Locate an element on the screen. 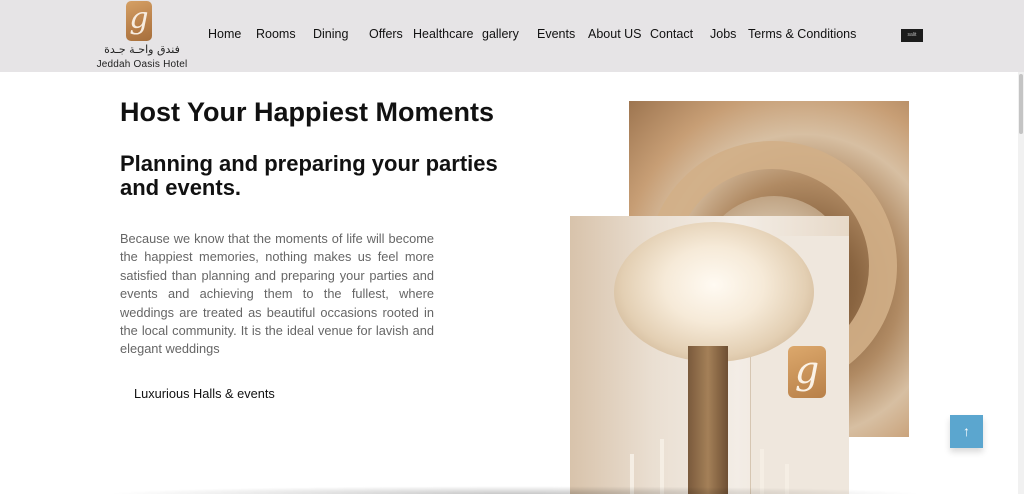  logo-english-name: Jeddah Oasis Hotel is located at coordinates (142, 64).